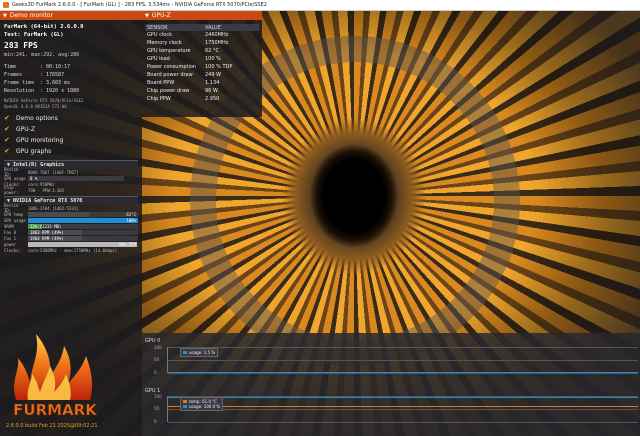 The image size is (640, 436). I want to click on app-icon, so click(6, 5).